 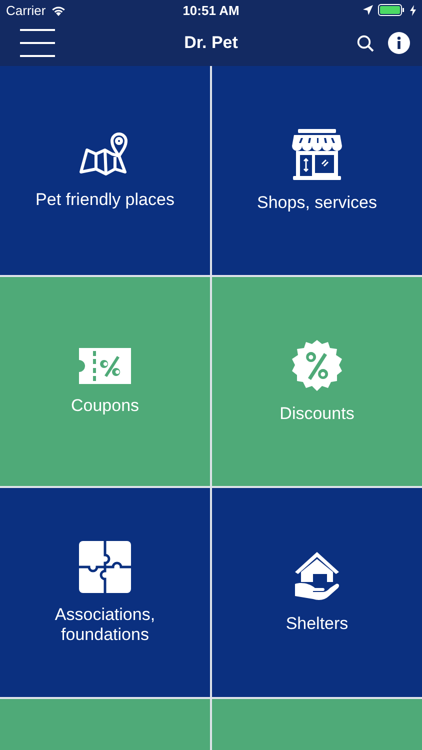 What do you see at coordinates (58, 10) in the screenshot?
I see `wifi-icon` at bounding box center [58, 10].